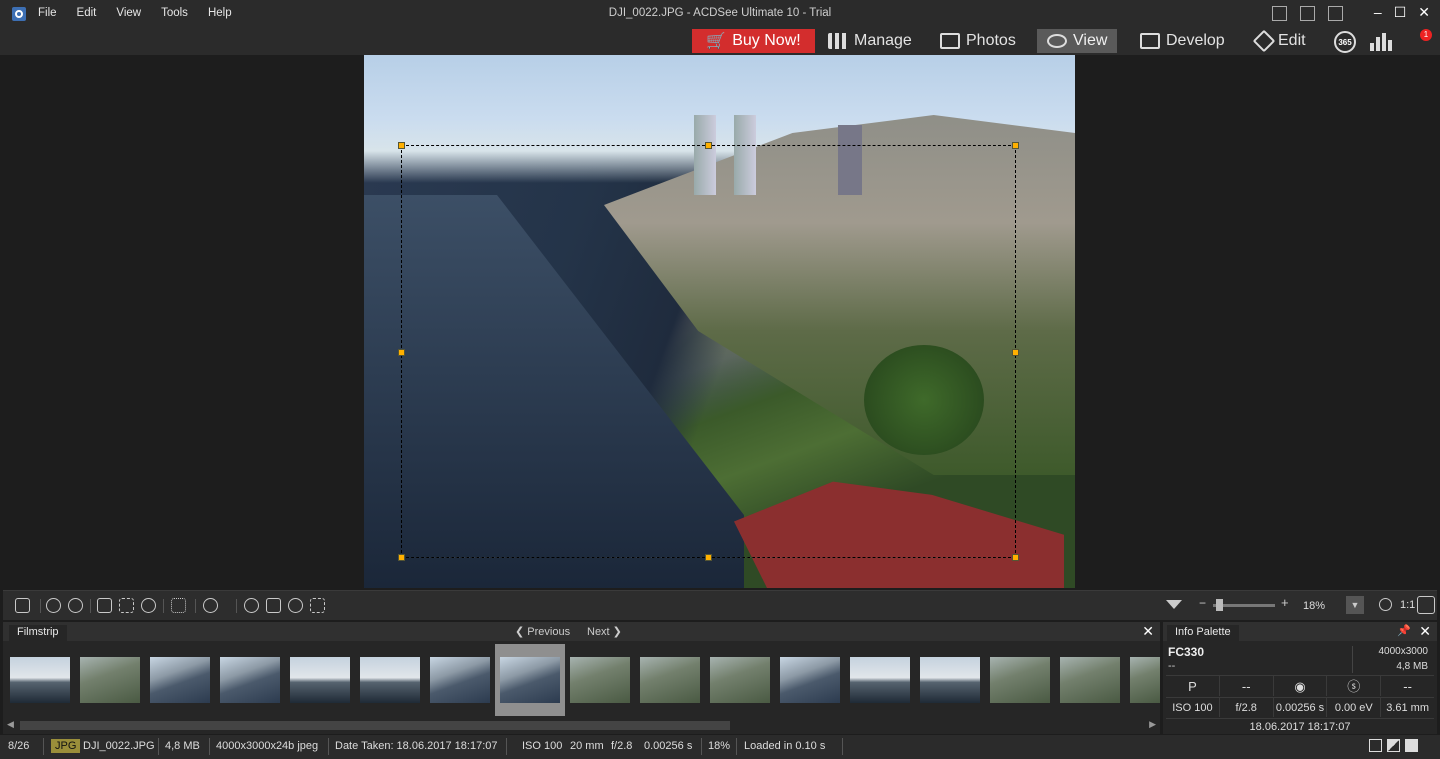 This screenshot has height=759, width=1440. What do you see at coordinates (38, 633) in the screenshot?
I see `filmstrip-title: Filmstrip` at bounding box center [38, 633].